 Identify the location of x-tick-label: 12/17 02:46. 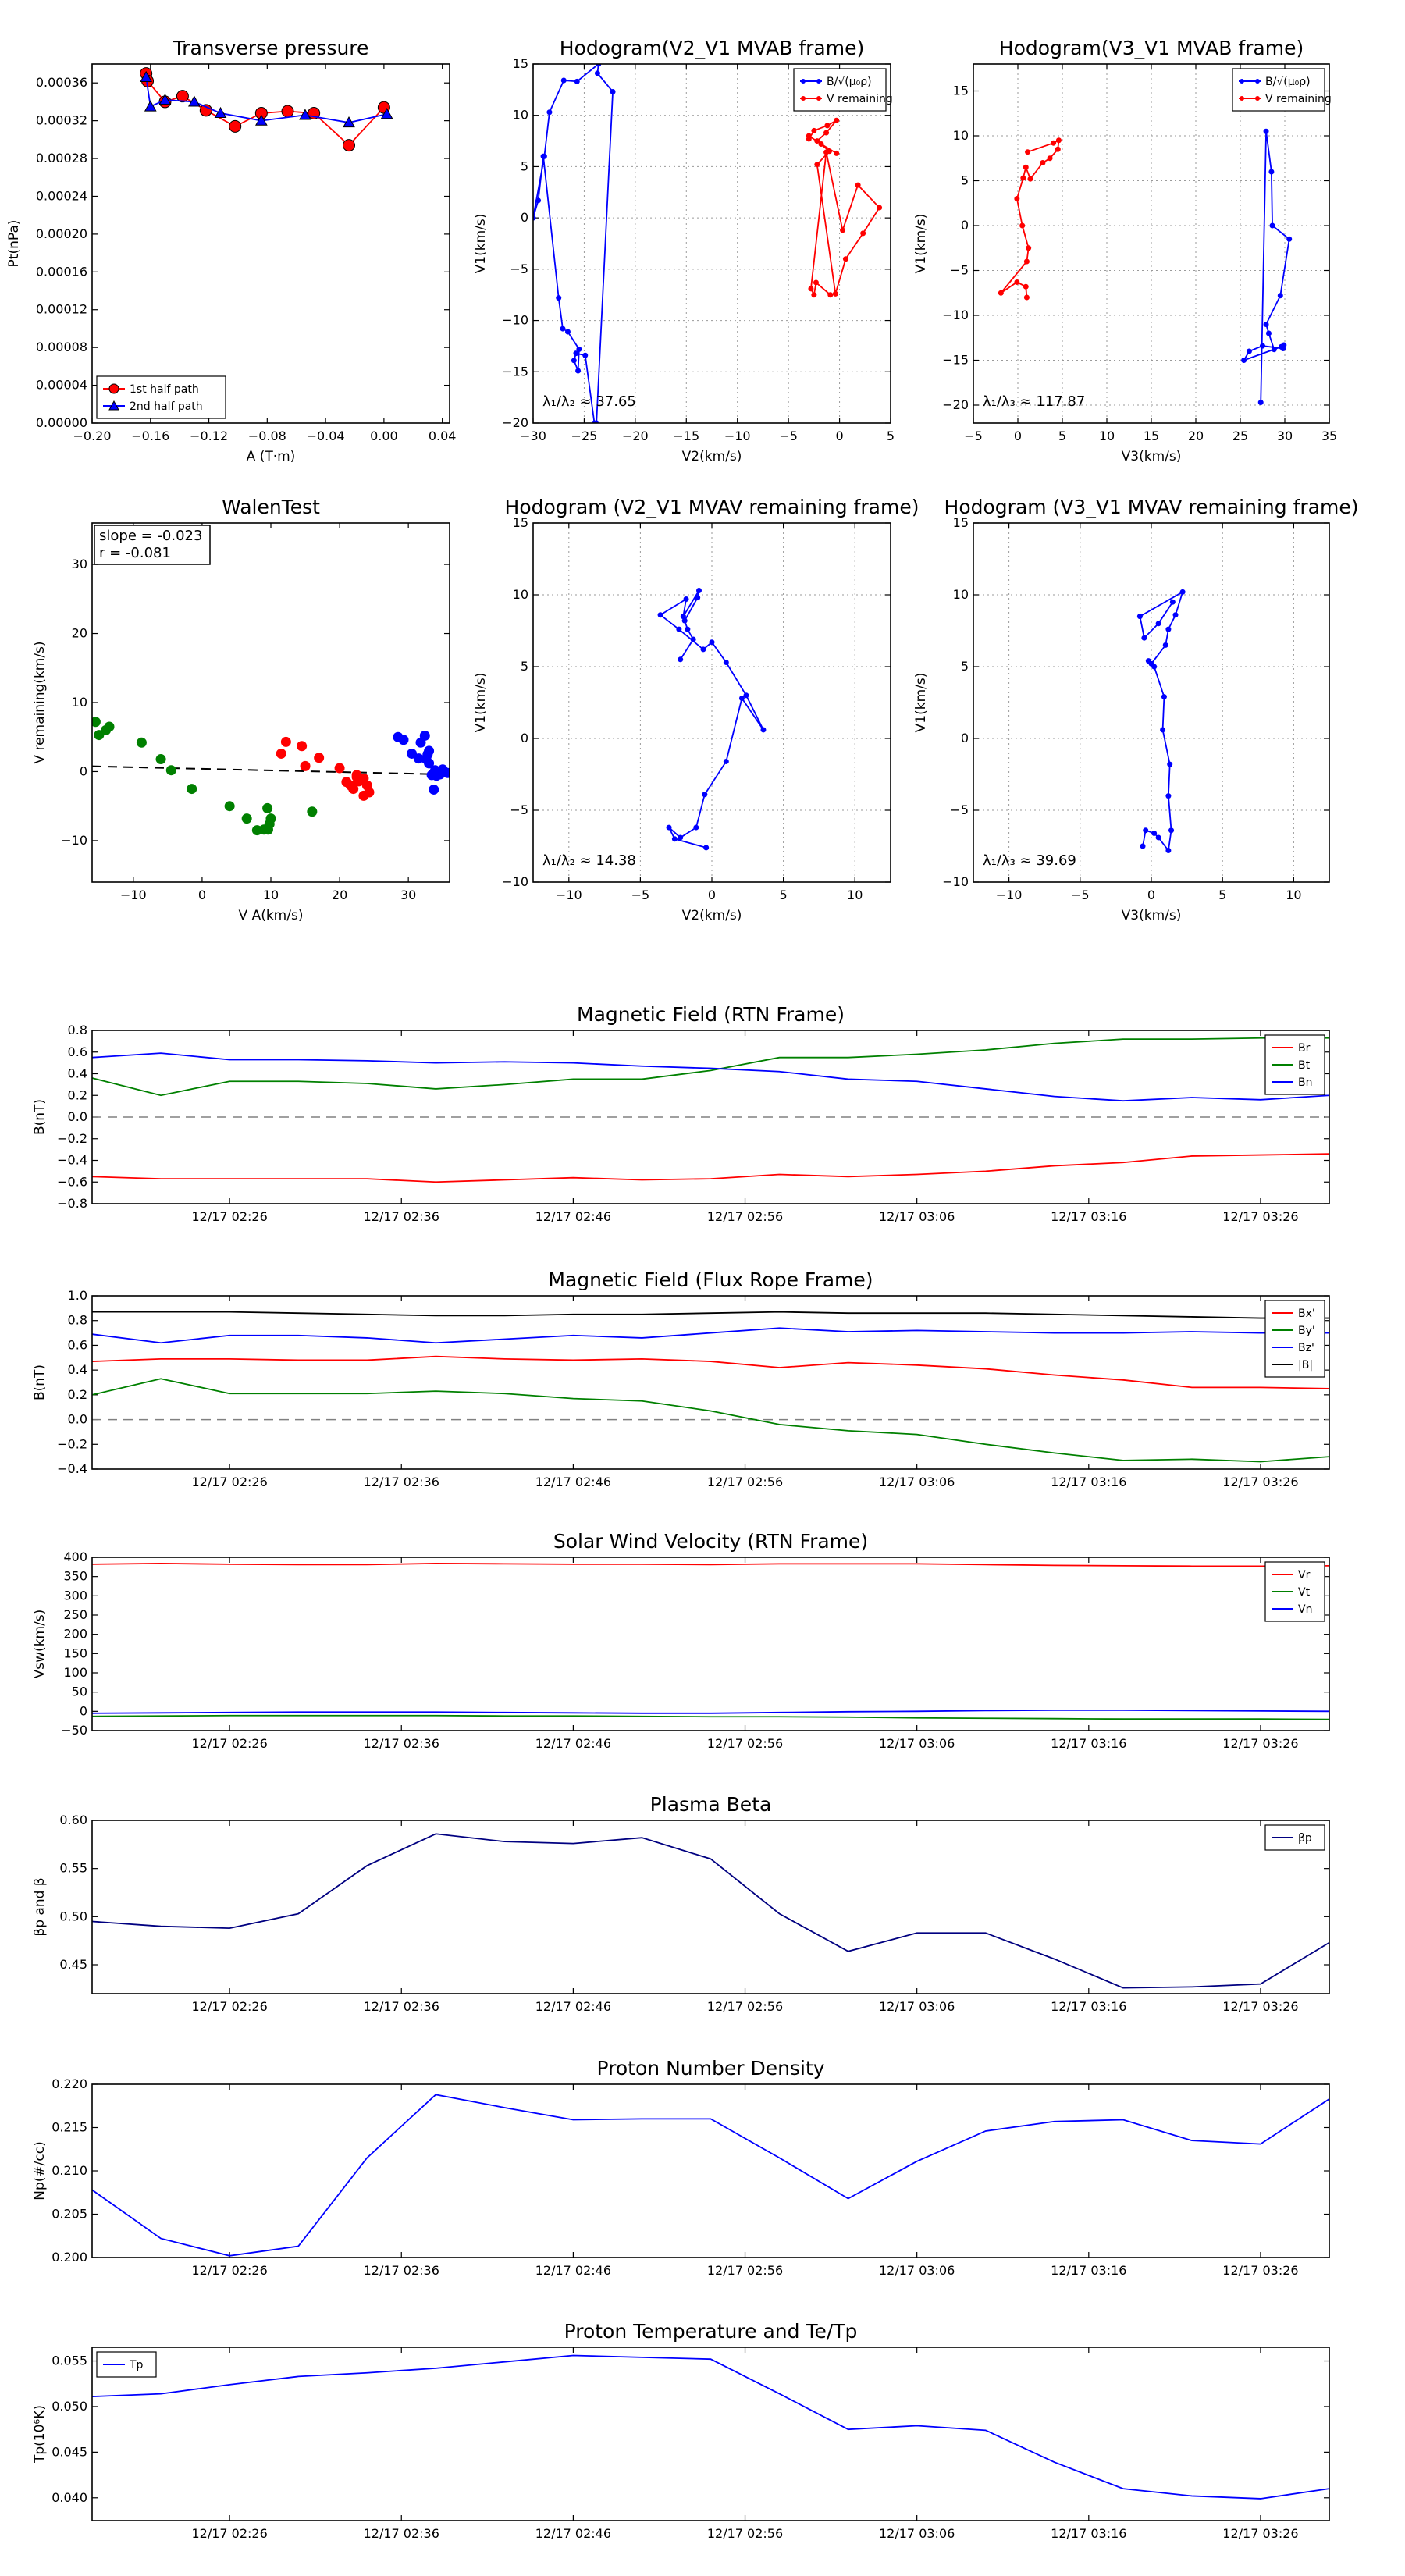
(573, 2533).